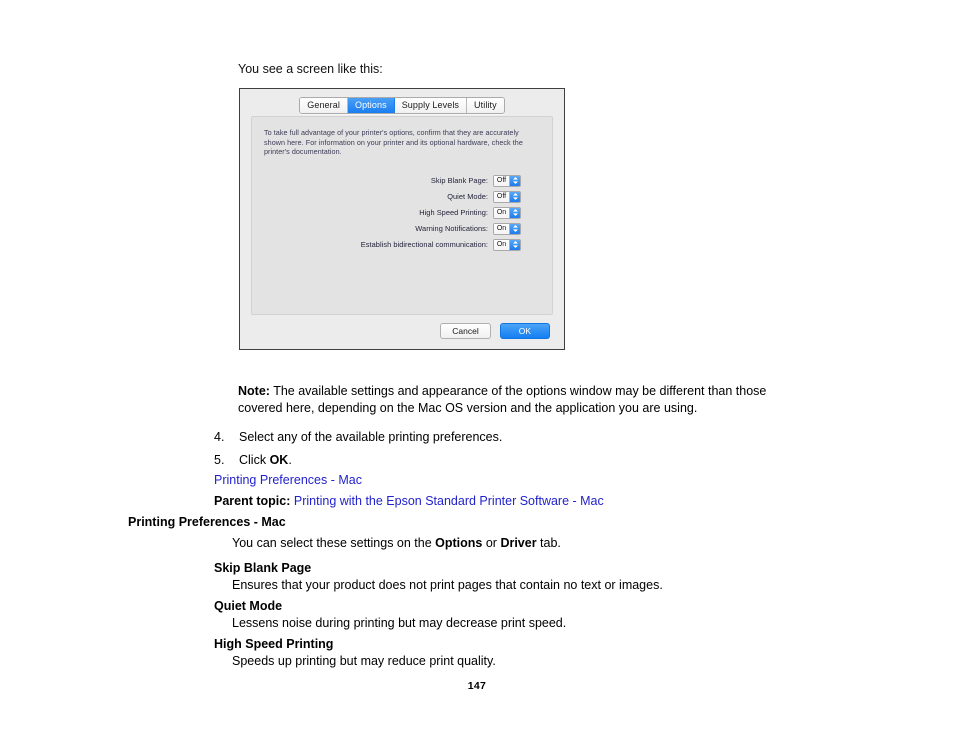  Describe the element at coordinates (324, 105) in the screenshot. I see `tab-general: General` at that location.